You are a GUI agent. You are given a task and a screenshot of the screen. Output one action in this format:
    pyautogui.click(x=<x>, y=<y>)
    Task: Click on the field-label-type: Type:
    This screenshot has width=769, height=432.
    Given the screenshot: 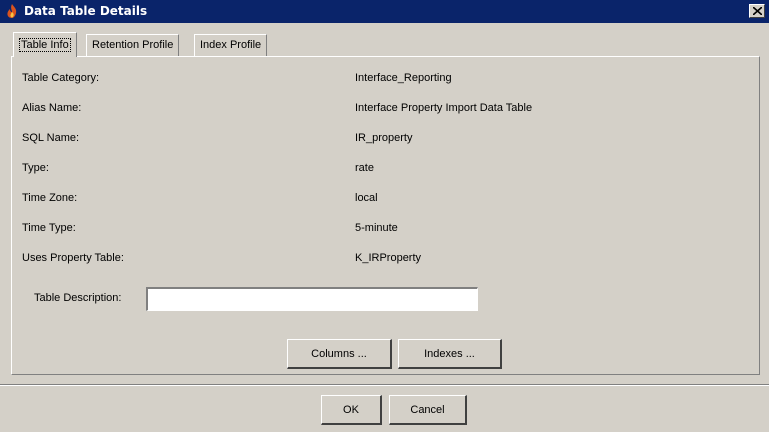 What is the action you would take?
    pyautogui.click(x=35, y=168)
    